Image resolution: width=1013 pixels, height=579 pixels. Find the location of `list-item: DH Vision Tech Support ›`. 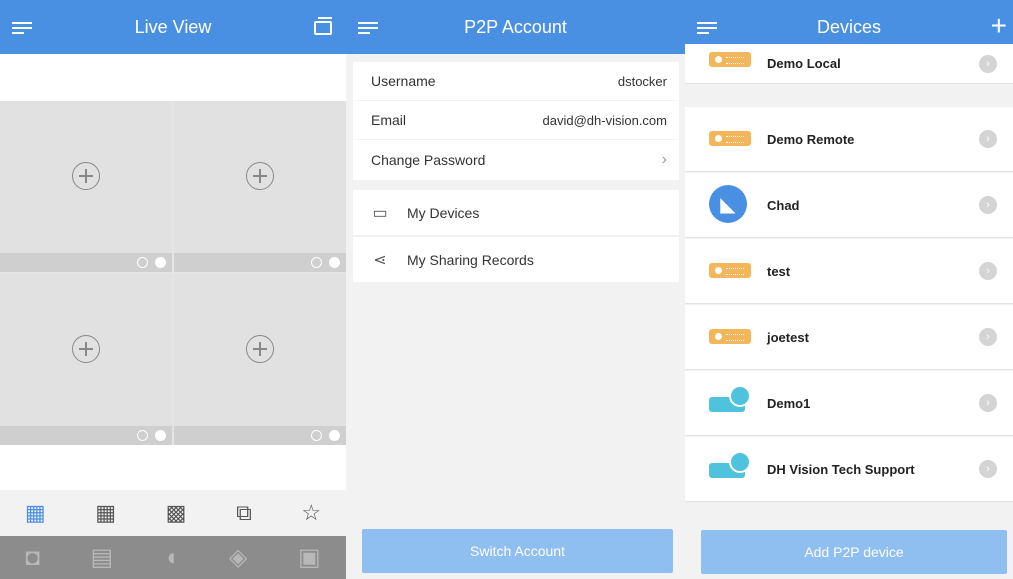

list-item: DH Vision Tech Support › is located at coordinates (849, 469).